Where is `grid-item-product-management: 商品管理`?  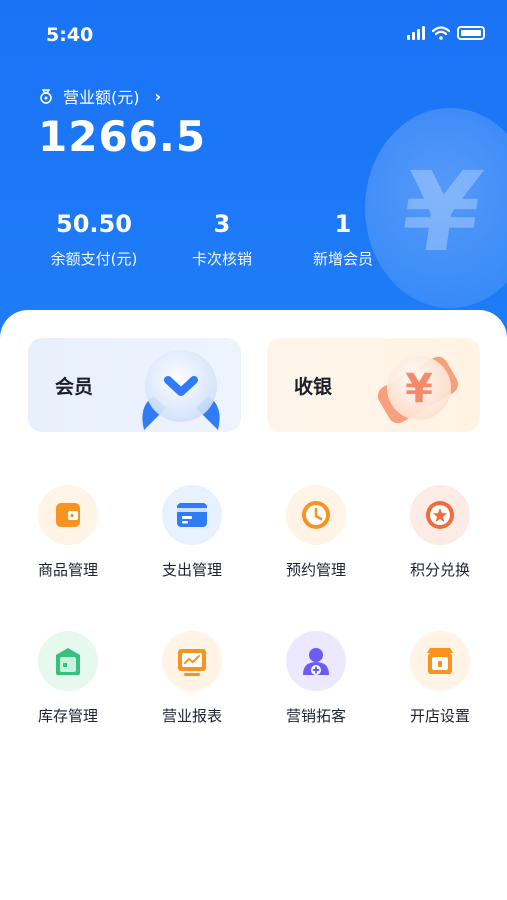 grid-item-product-management: 商品管理 is located at coordinates (68, 532).